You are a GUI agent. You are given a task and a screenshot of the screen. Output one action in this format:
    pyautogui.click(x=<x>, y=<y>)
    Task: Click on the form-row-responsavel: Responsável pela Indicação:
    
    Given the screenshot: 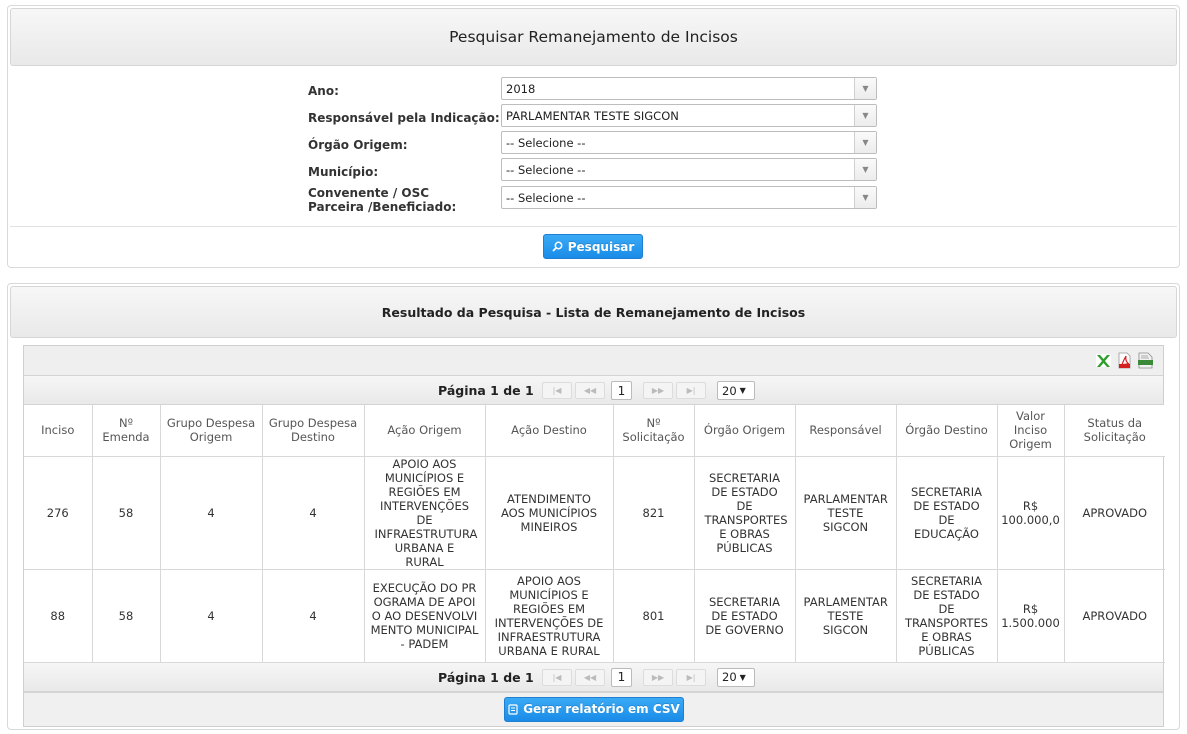 What is the action you would take?
    pyautogui.click(x=404, y=118)
    